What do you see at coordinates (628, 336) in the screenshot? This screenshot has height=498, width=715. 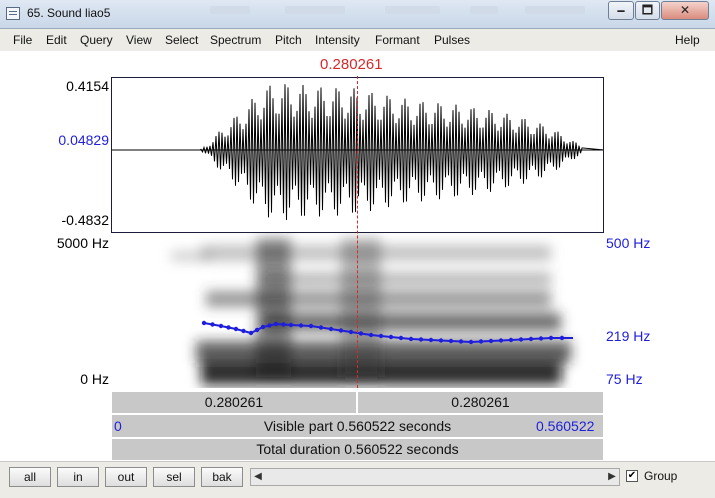 I see `pitch-cursor-label: 219 Hz` at bounding box center [628, 336].